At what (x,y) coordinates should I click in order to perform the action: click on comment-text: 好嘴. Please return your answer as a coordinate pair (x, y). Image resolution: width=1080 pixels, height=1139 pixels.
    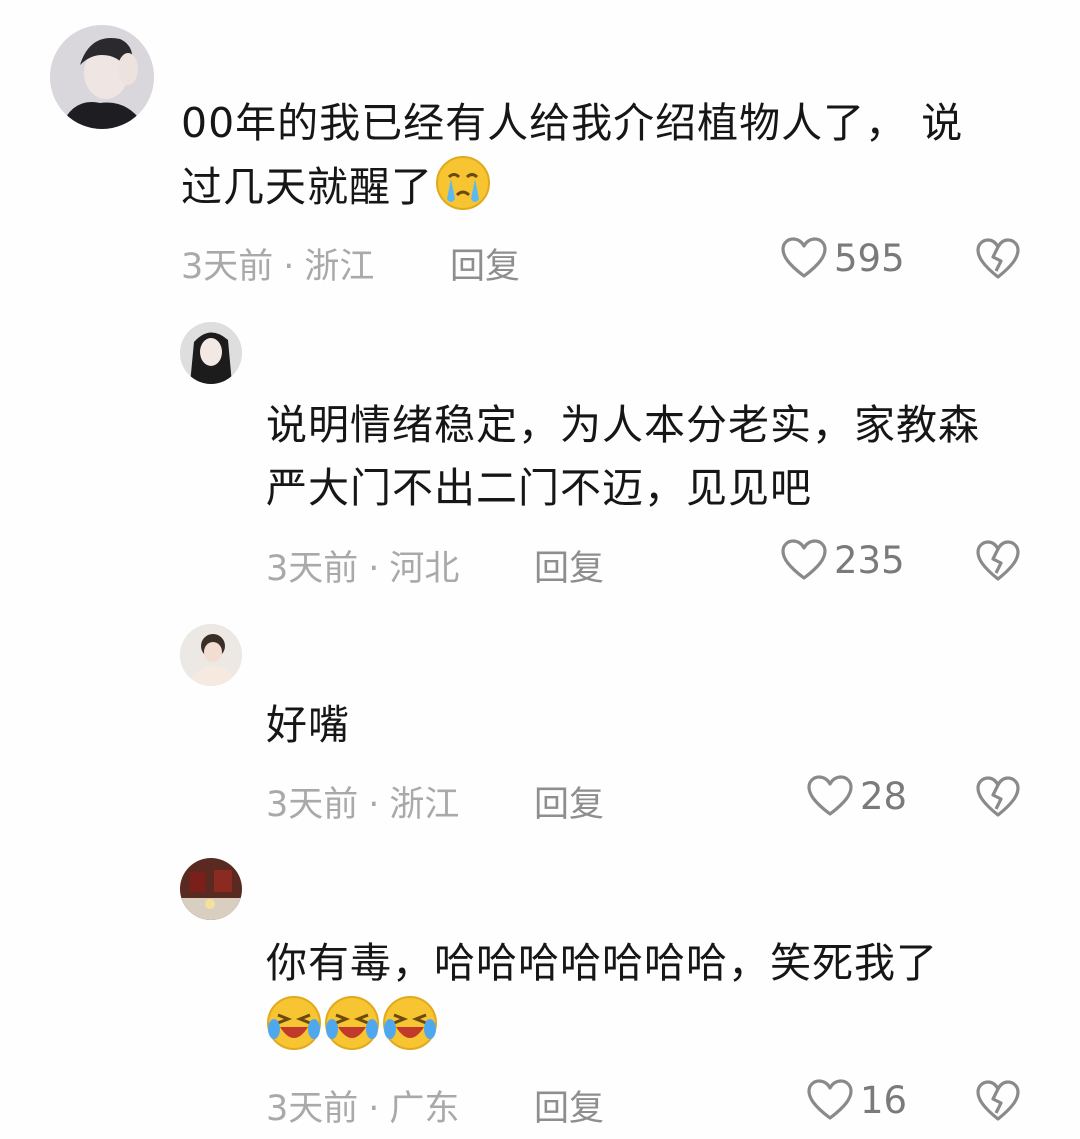
    Looking at the image, I should click on (308, 725).